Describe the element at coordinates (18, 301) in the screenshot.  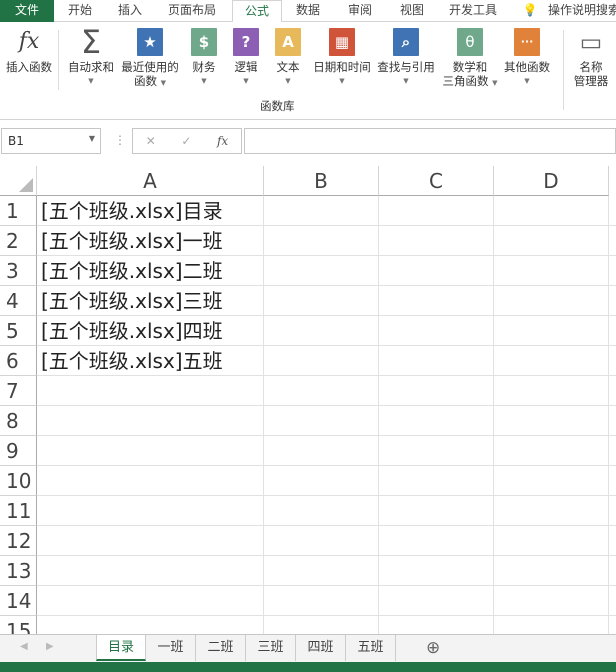
I see `row-header: 4` at that location.